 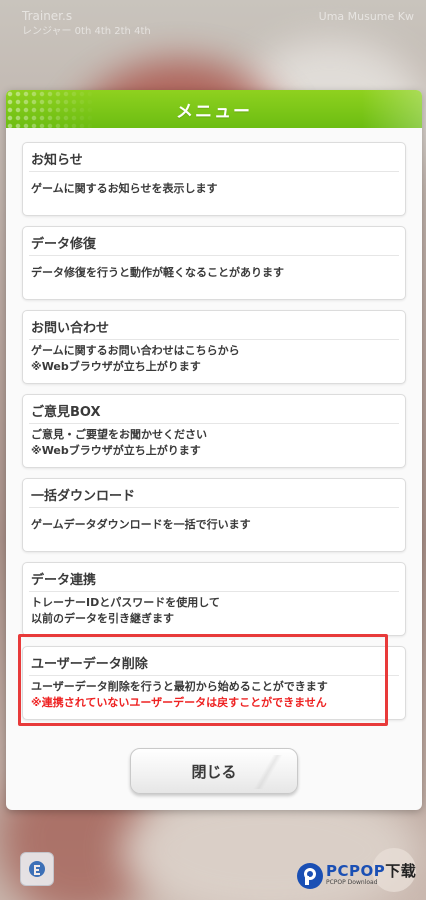 What do you see at coordinates (214, 515) in the screenshot?
I see `menu-item-bulk-download: 一括ダウンロード ゲームデータダウンロードを一括で行います` at bounding box center [214, 515].